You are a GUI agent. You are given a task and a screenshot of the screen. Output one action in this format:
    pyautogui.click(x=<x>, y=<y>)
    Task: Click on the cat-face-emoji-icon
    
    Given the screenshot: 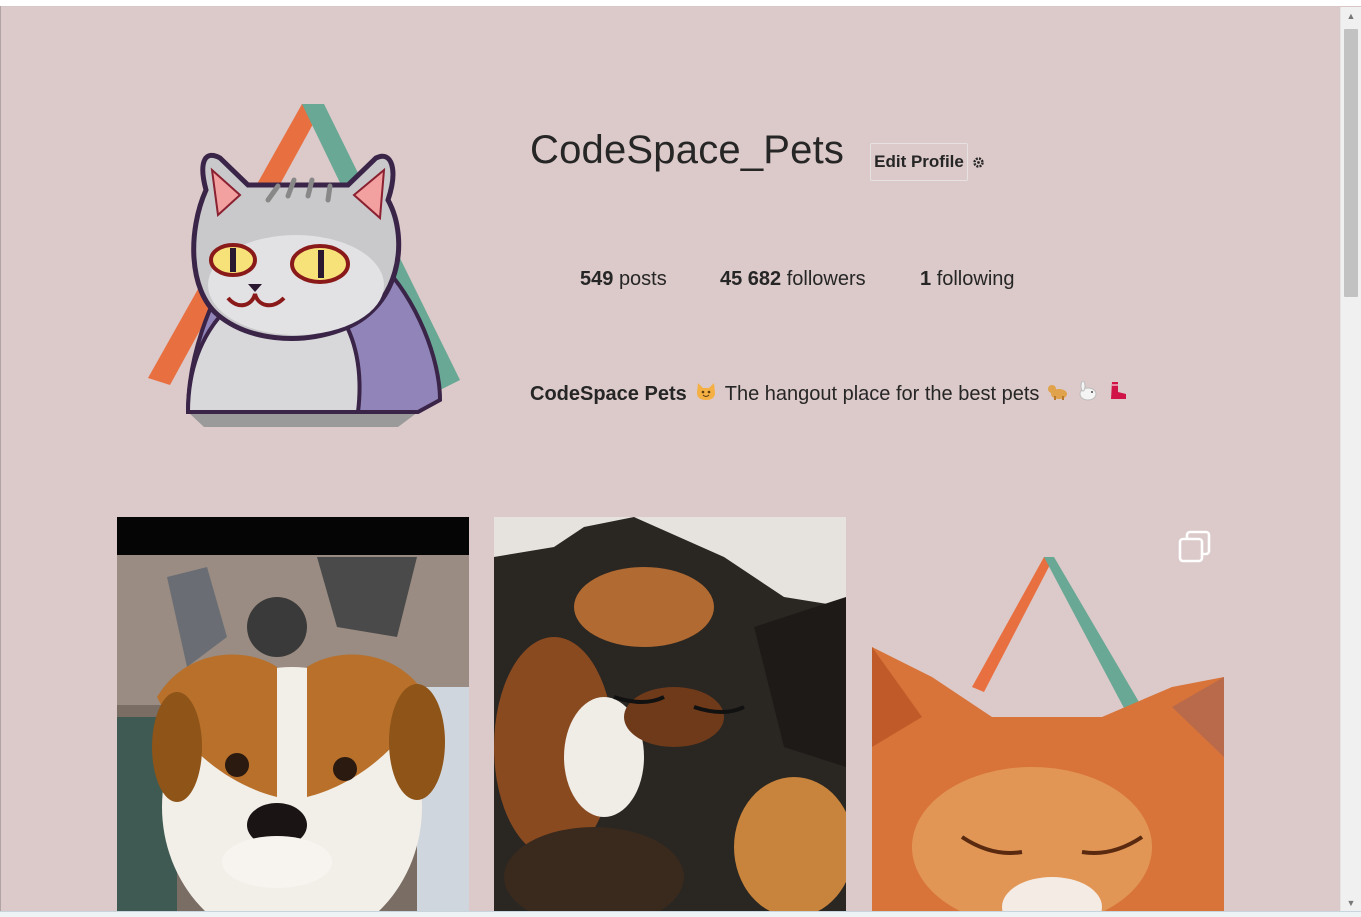 What is the action you would take?
    pyautogui.click(x=706, y=394)
    